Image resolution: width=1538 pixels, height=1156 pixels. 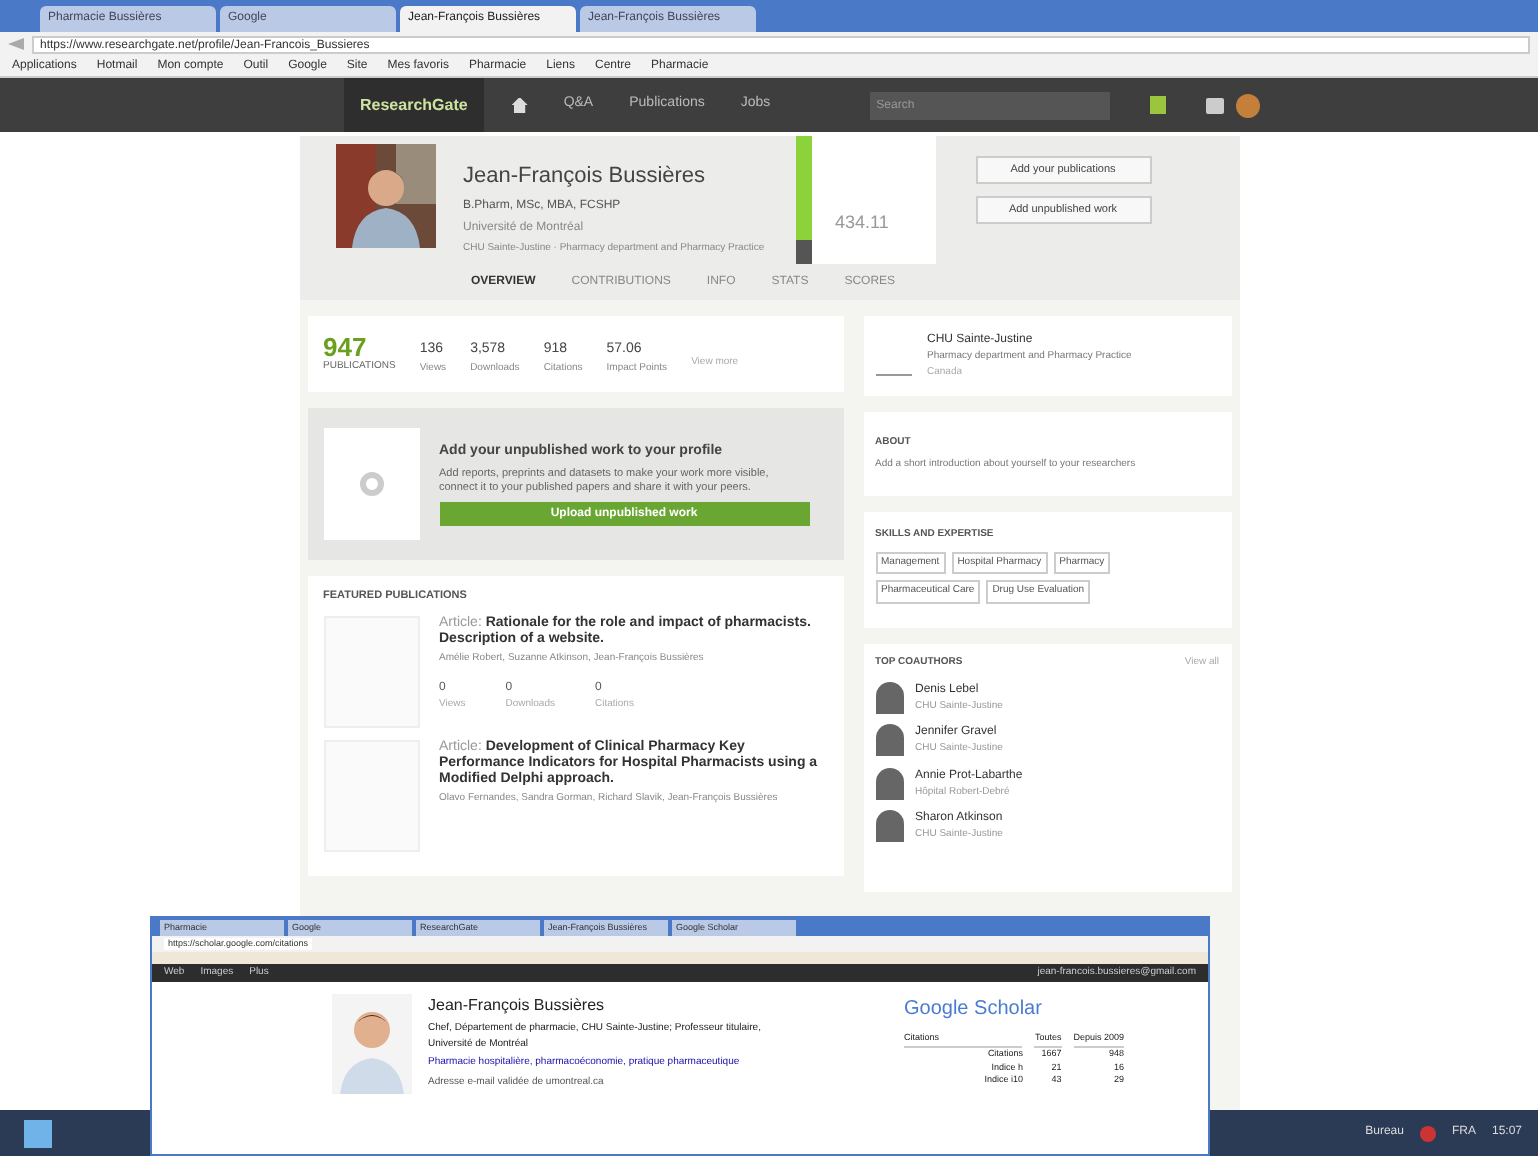 What do you see at coordinates (1158, 105) in the screenshot?
I see `message-icon` at bounding box center [1158, 105].